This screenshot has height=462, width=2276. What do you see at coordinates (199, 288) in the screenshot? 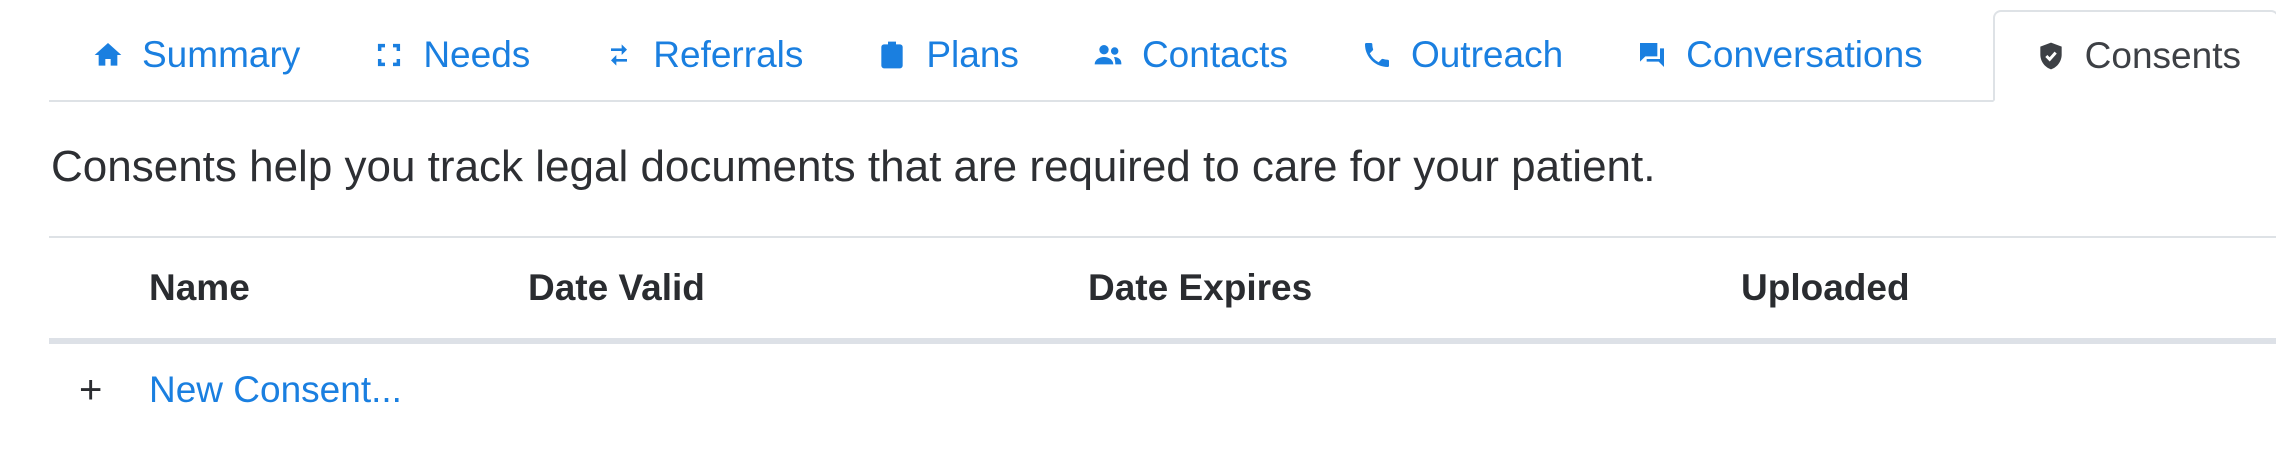
I see `column-header-name: Name` at bounding box center [199, 288].